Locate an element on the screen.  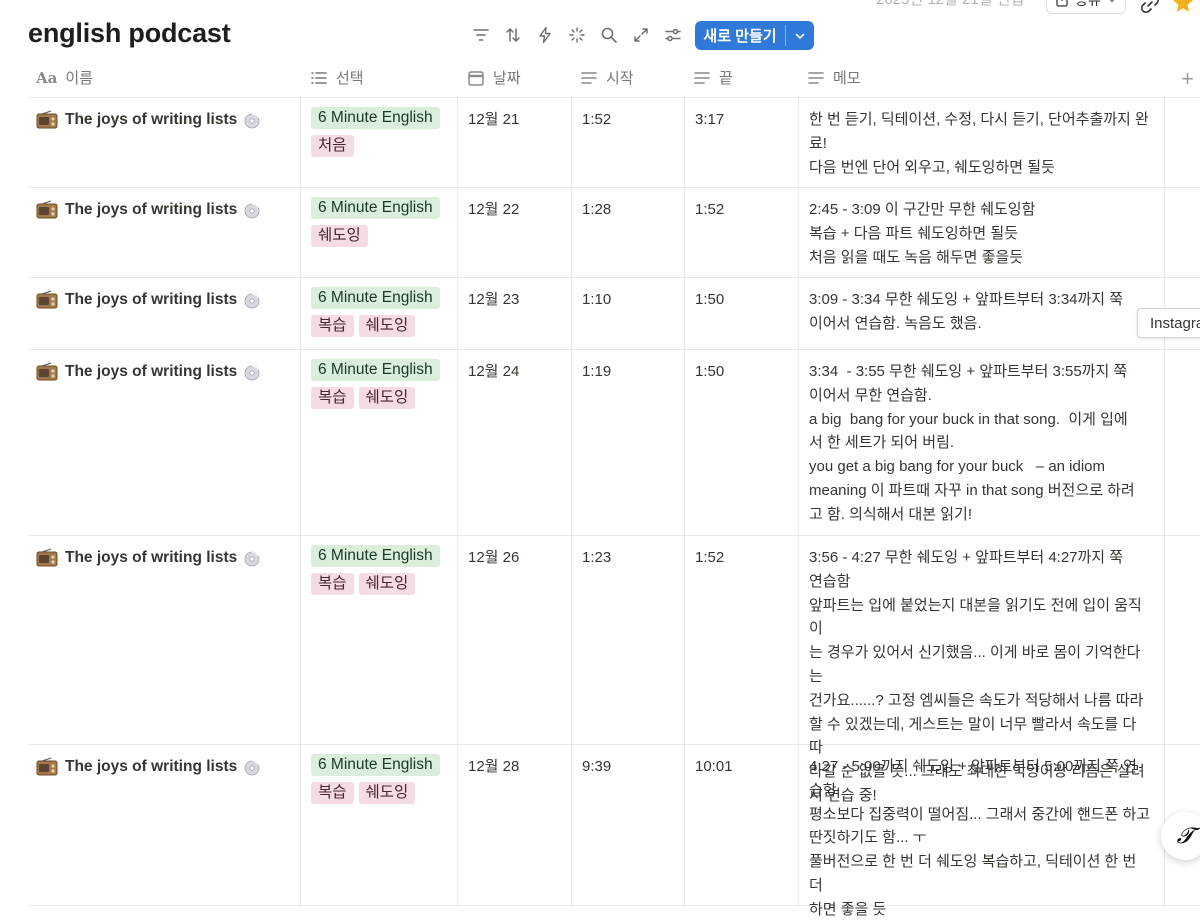
ai-button is located at coordinates (577, 35).